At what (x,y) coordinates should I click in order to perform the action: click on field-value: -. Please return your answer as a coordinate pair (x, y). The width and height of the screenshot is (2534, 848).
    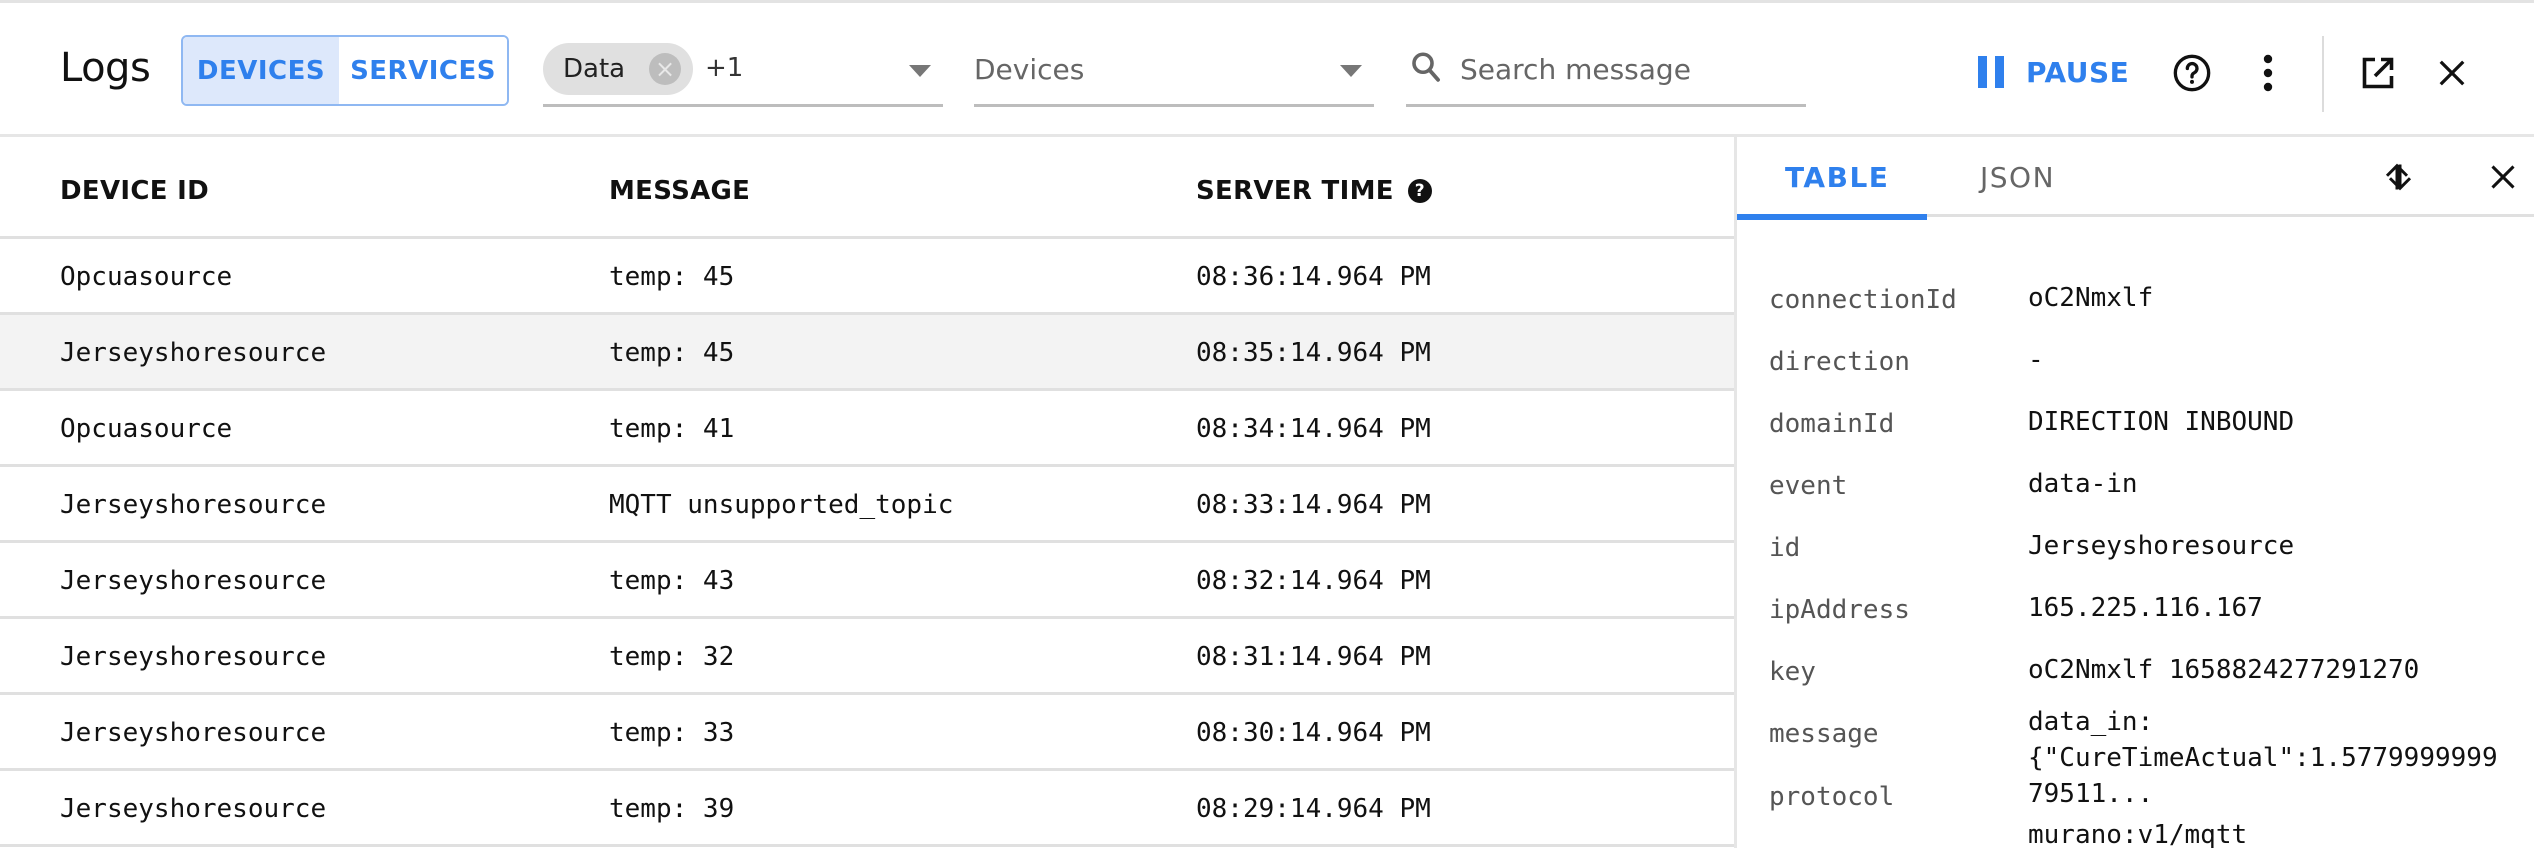
    Looking at the image, I should click on (2036, 360).